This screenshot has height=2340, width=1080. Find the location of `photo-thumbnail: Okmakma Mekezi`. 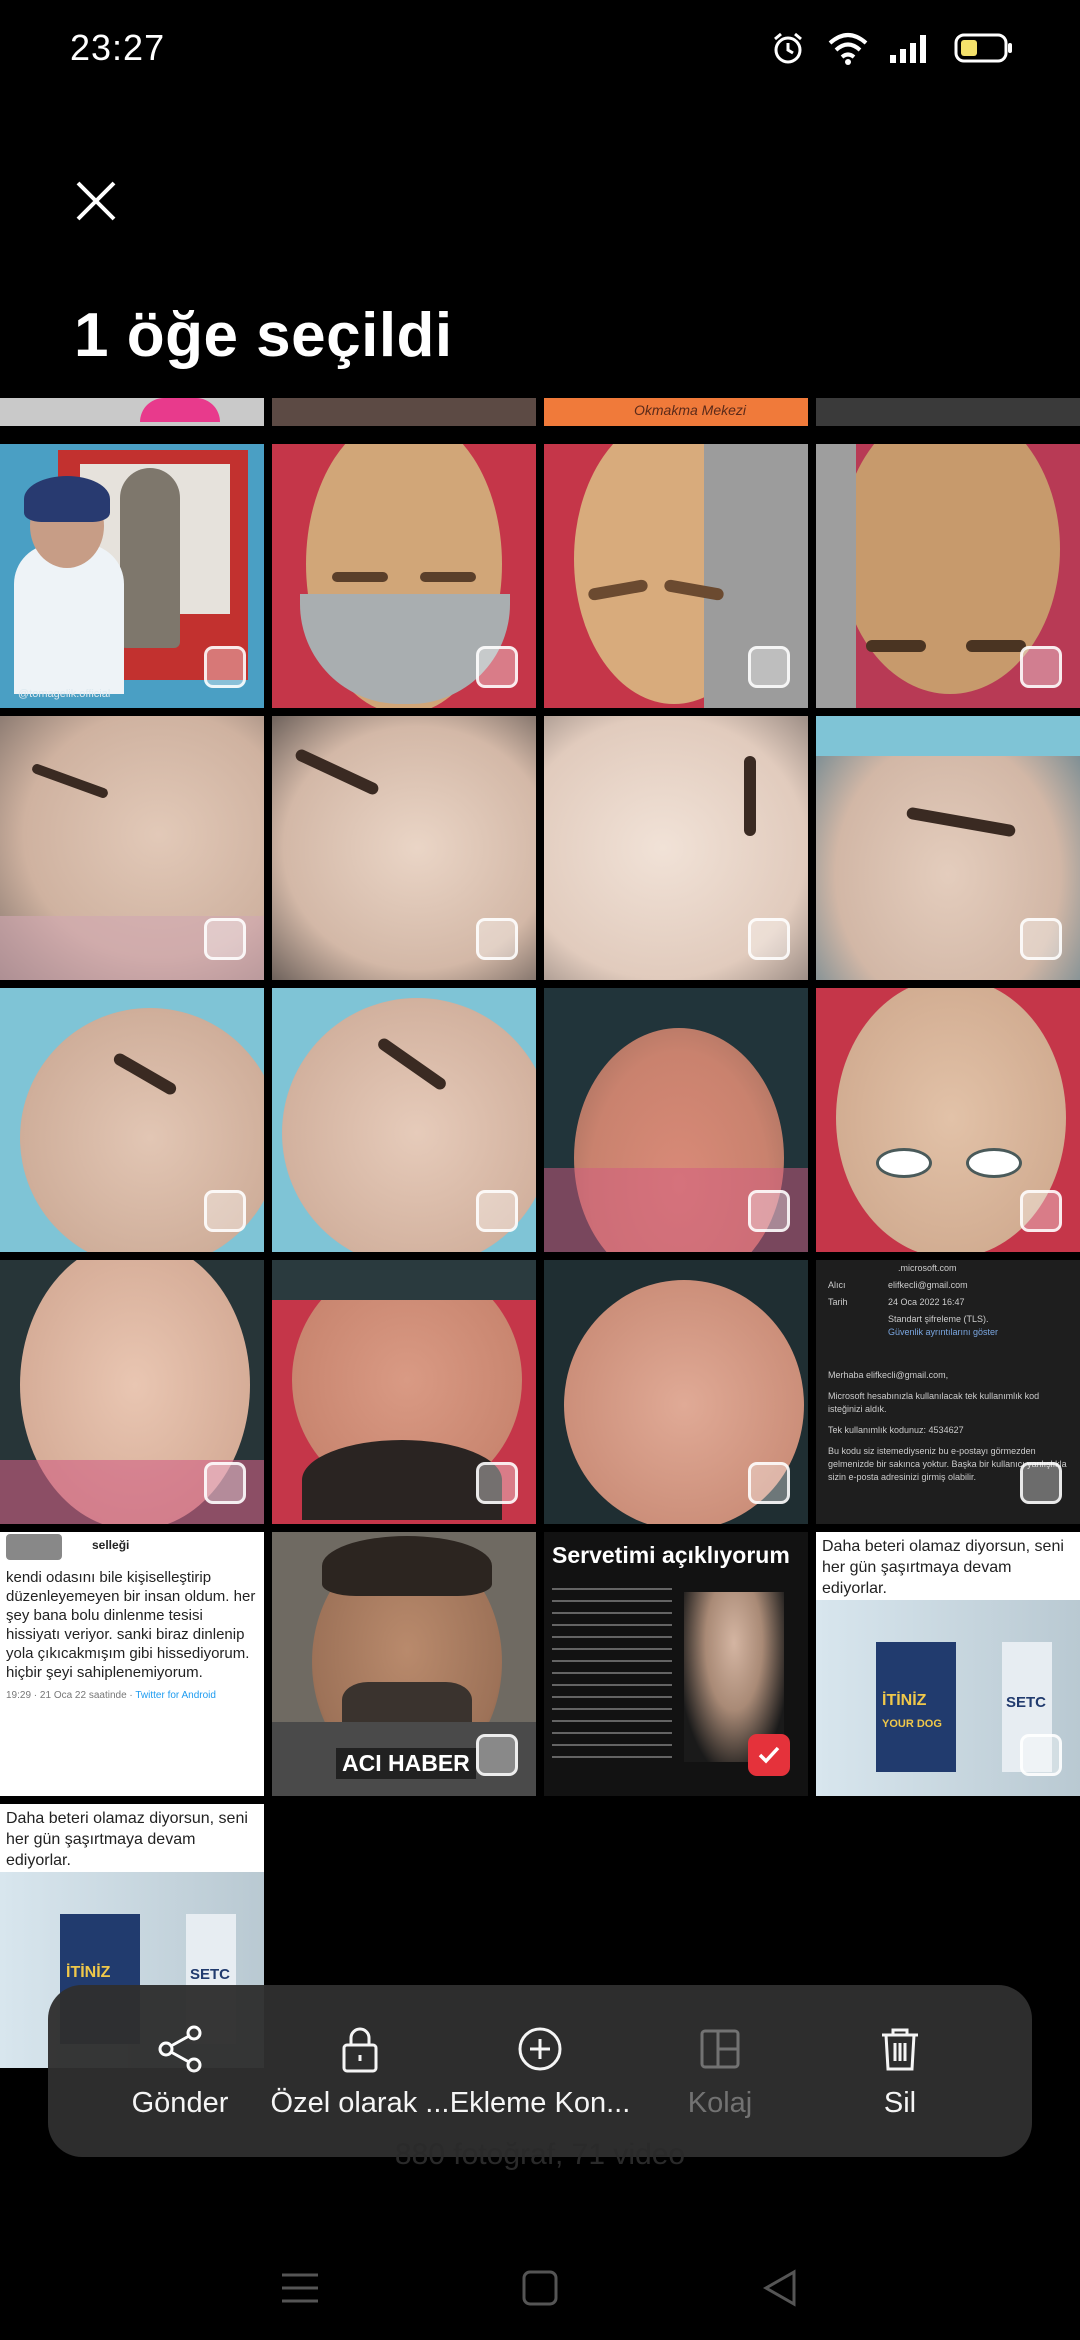

photo-thumbnail: Okmakma Mekezi is located at coordinates (676, 412).